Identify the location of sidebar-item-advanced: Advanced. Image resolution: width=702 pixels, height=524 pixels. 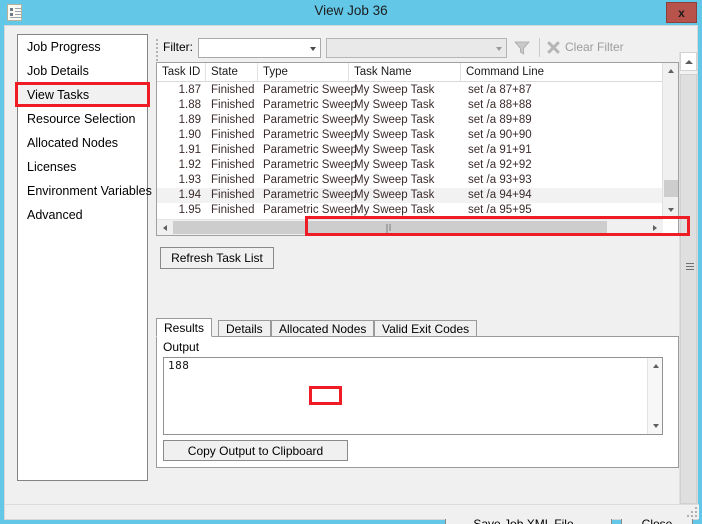
(82, 215).